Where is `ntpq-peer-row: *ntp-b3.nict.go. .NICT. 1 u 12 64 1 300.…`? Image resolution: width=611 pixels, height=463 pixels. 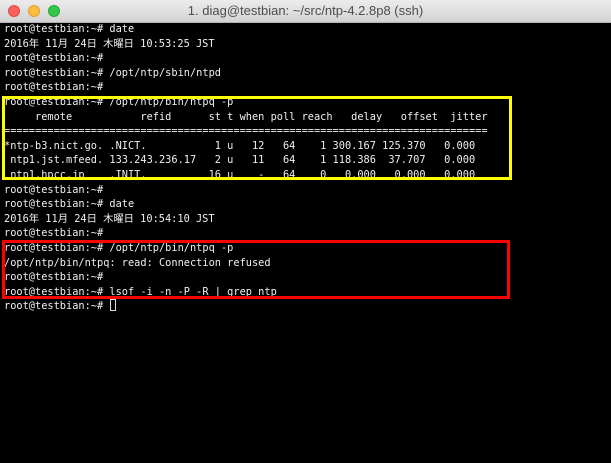 ntpq-peer-row: *ntp-b3.nict.go. .NICT. 1 u 12 64 1 300.… is located at coordinates (240, 145).